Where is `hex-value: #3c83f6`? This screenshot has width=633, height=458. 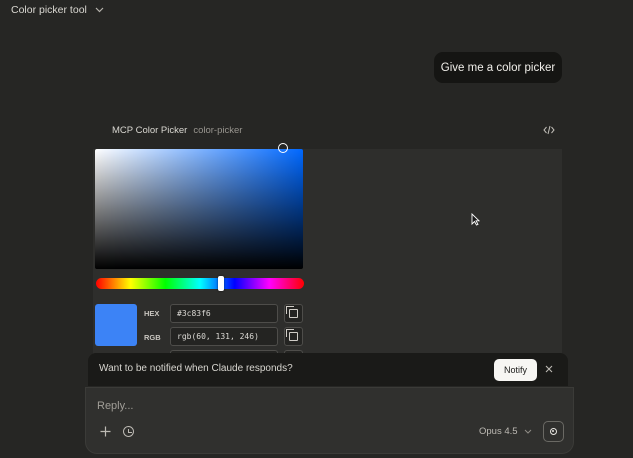
hex-value: #3c83f6 is located at coordinates (194, 313).